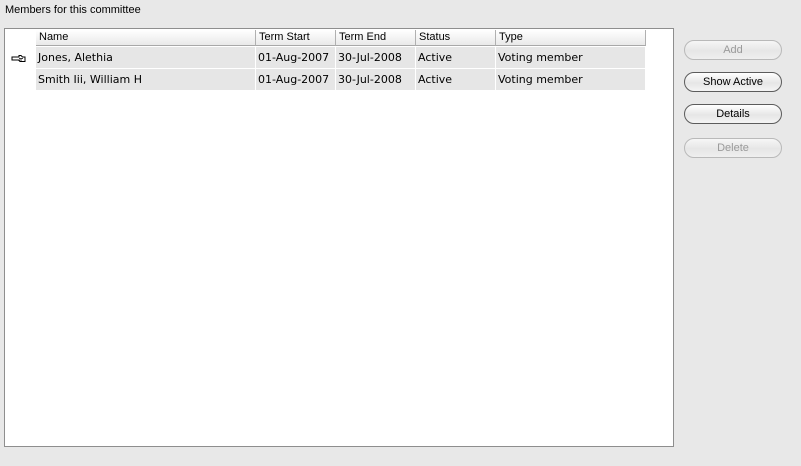  I want to click on column-header-term-start: Term Start, so click(296, 38).